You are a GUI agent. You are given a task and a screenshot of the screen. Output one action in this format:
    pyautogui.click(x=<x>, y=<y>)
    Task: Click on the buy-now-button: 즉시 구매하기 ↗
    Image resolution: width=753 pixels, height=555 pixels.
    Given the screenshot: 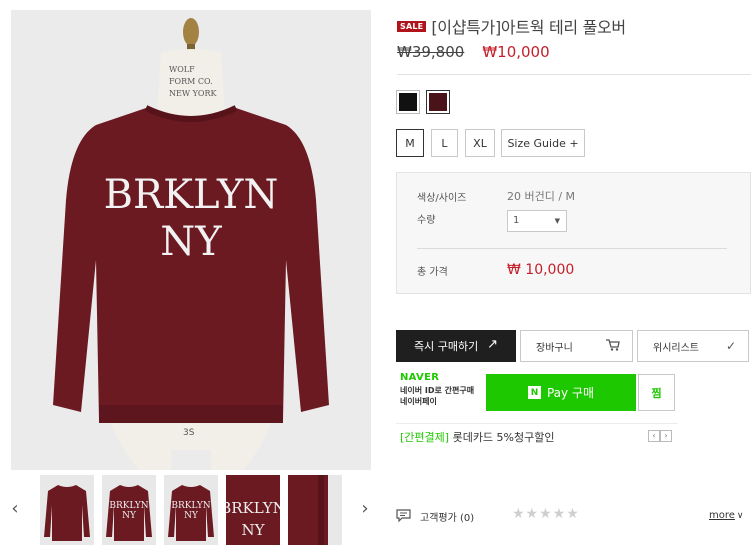 What is the action you would take?
    pyautogui.click(x=456, y=346)
    